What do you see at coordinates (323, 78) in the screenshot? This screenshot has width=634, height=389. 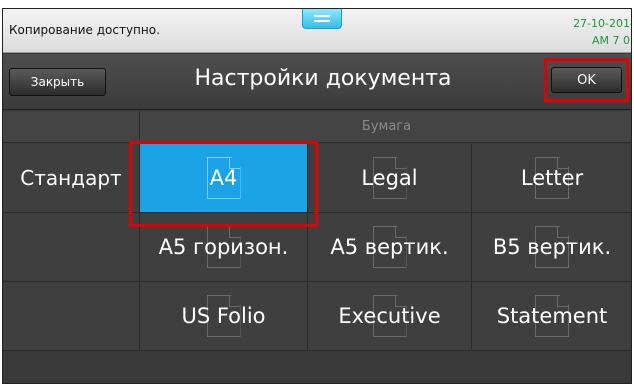 I see `page-title: Настройки документа` at bounding box center [323, 78].